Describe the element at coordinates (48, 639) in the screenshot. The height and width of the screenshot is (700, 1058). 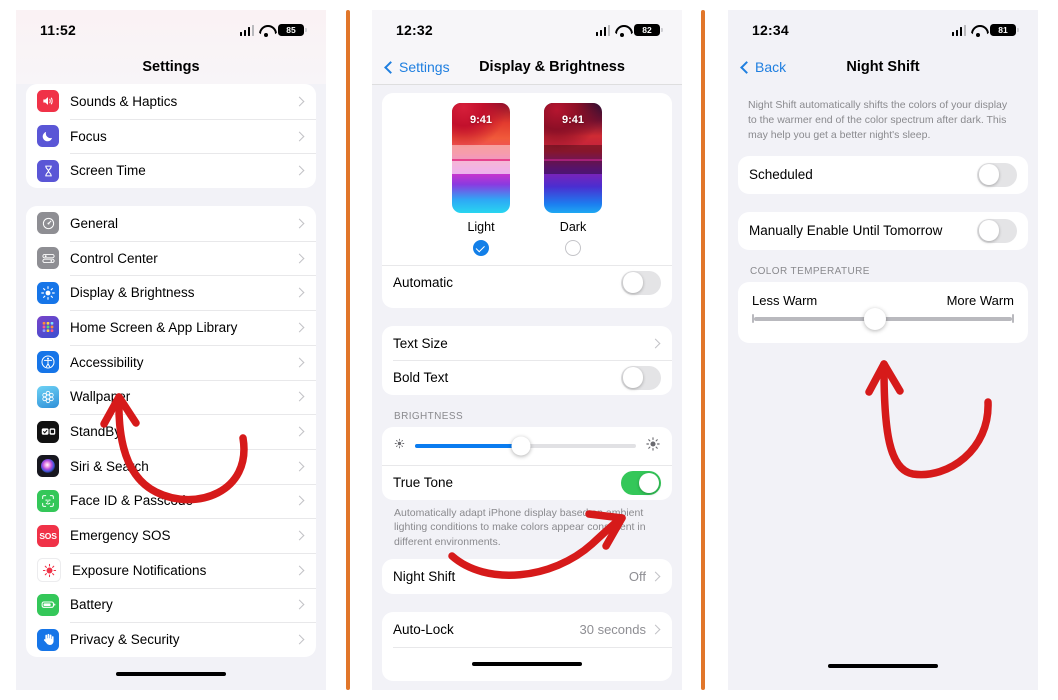
I see `hand-icon` at that location.